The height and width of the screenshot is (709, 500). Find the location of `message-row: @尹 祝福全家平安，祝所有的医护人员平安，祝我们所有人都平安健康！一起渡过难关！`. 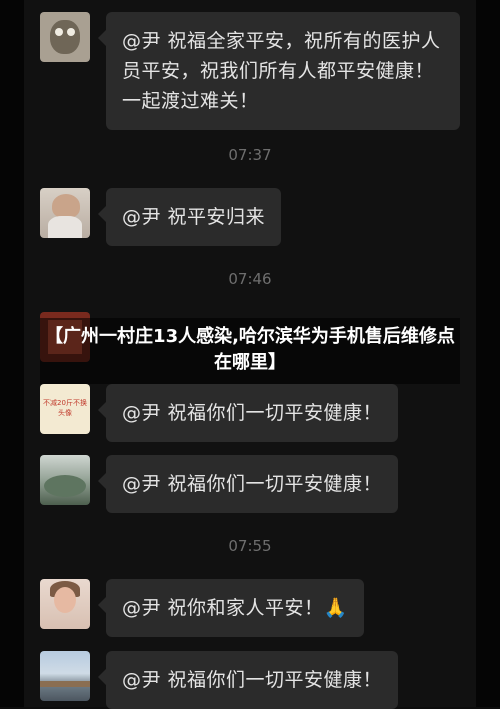

message-row: @尹 祝福全家平安，祝所有的医护人员平安，祝我们所有人都平安健康！一起渡过难关！ is located at coordinates (250, 71).